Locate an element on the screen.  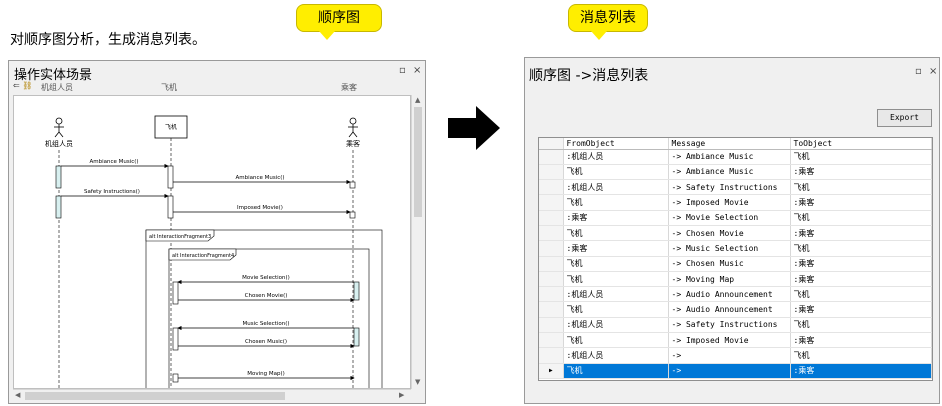
back-arrow-icon: ⇐ is located at coordinates (16, 85).